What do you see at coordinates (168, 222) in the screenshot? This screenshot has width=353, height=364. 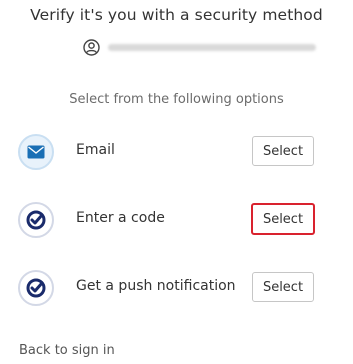 I see `option-enter-code: Enter a code Select` at bounding box center [168, 222].